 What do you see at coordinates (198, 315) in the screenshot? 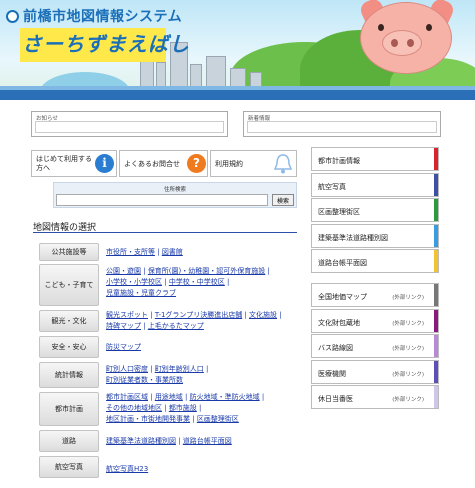
I see `map-layer-link: T-1グランプリ決勝進出店舗` at bounding box center [198, 315].